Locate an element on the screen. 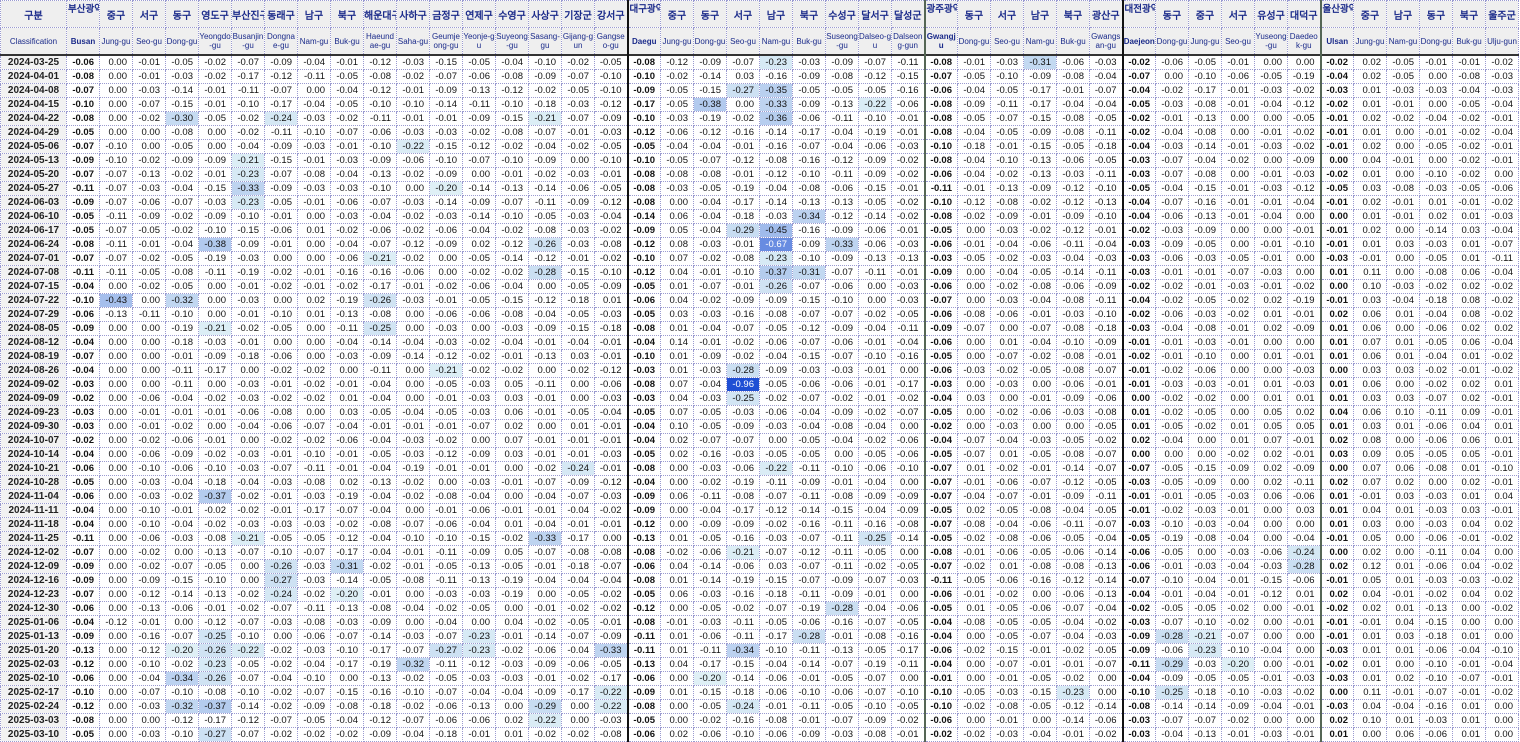 This screenshot has height=742, width=1520. district-header-english: Buk-gu is located at coordinates (1073, 41).